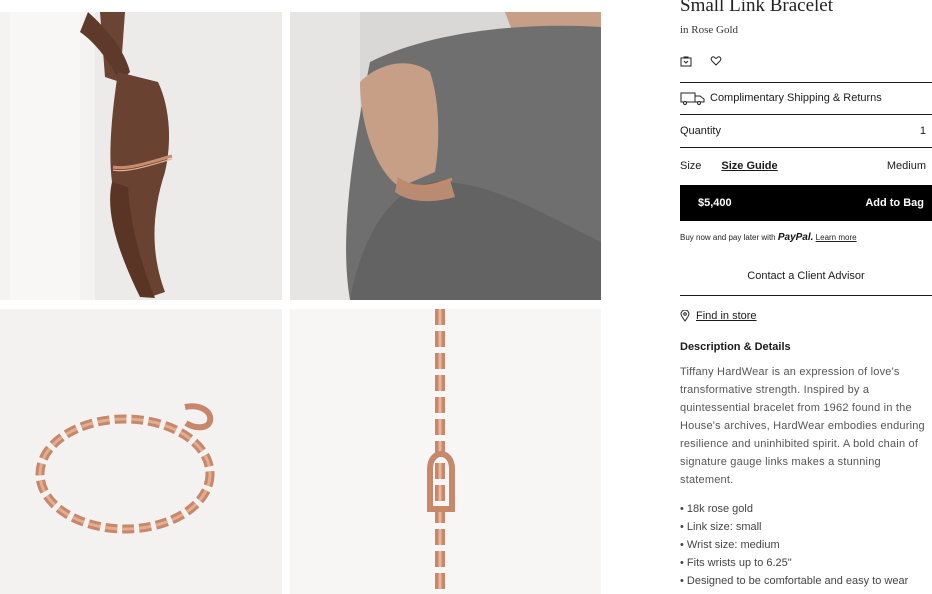  What do you see at coordinates (685, 316) in the screenshot?
I see `location-pin-icon` at bounding box center [685, 316].